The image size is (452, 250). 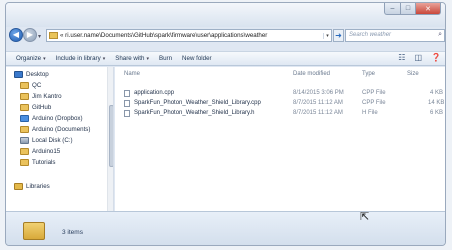 I want to click on sidebar-item-label: QC, so click(x=37, y=85).